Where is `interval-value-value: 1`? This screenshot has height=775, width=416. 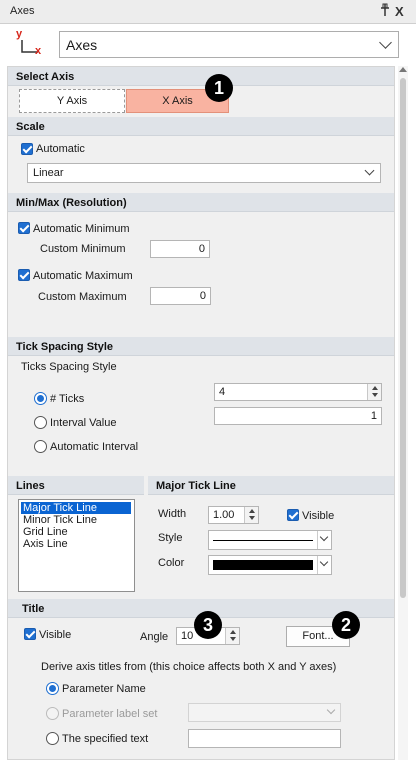
interval-value-value: 1 is located at coordinates (373, 416).